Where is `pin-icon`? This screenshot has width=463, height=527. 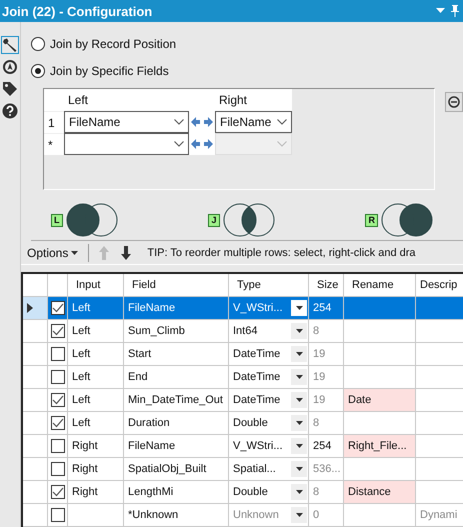 pin-icon is located at coordinates (455, 11).